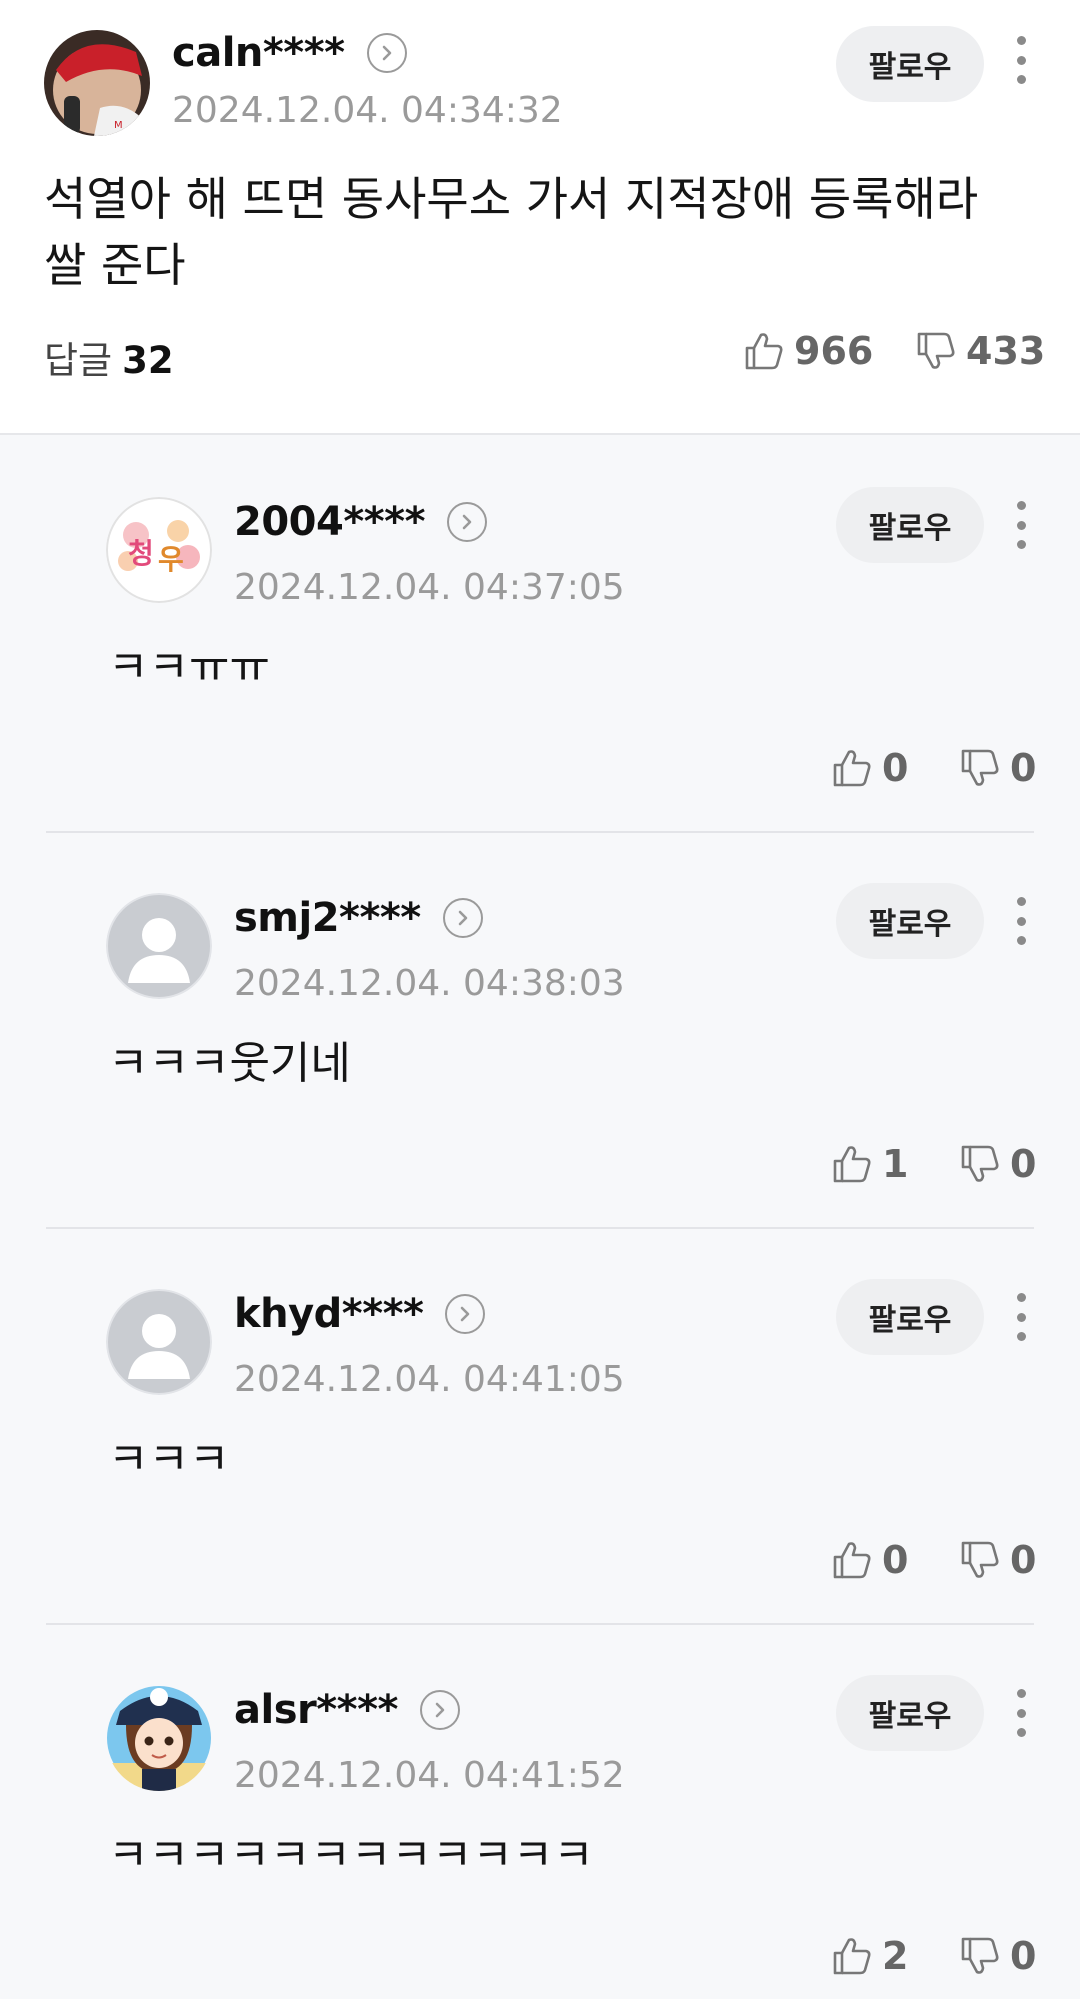  I want to click on timestamp: 2024.12.04. 04:38:03, so click(429, 983).